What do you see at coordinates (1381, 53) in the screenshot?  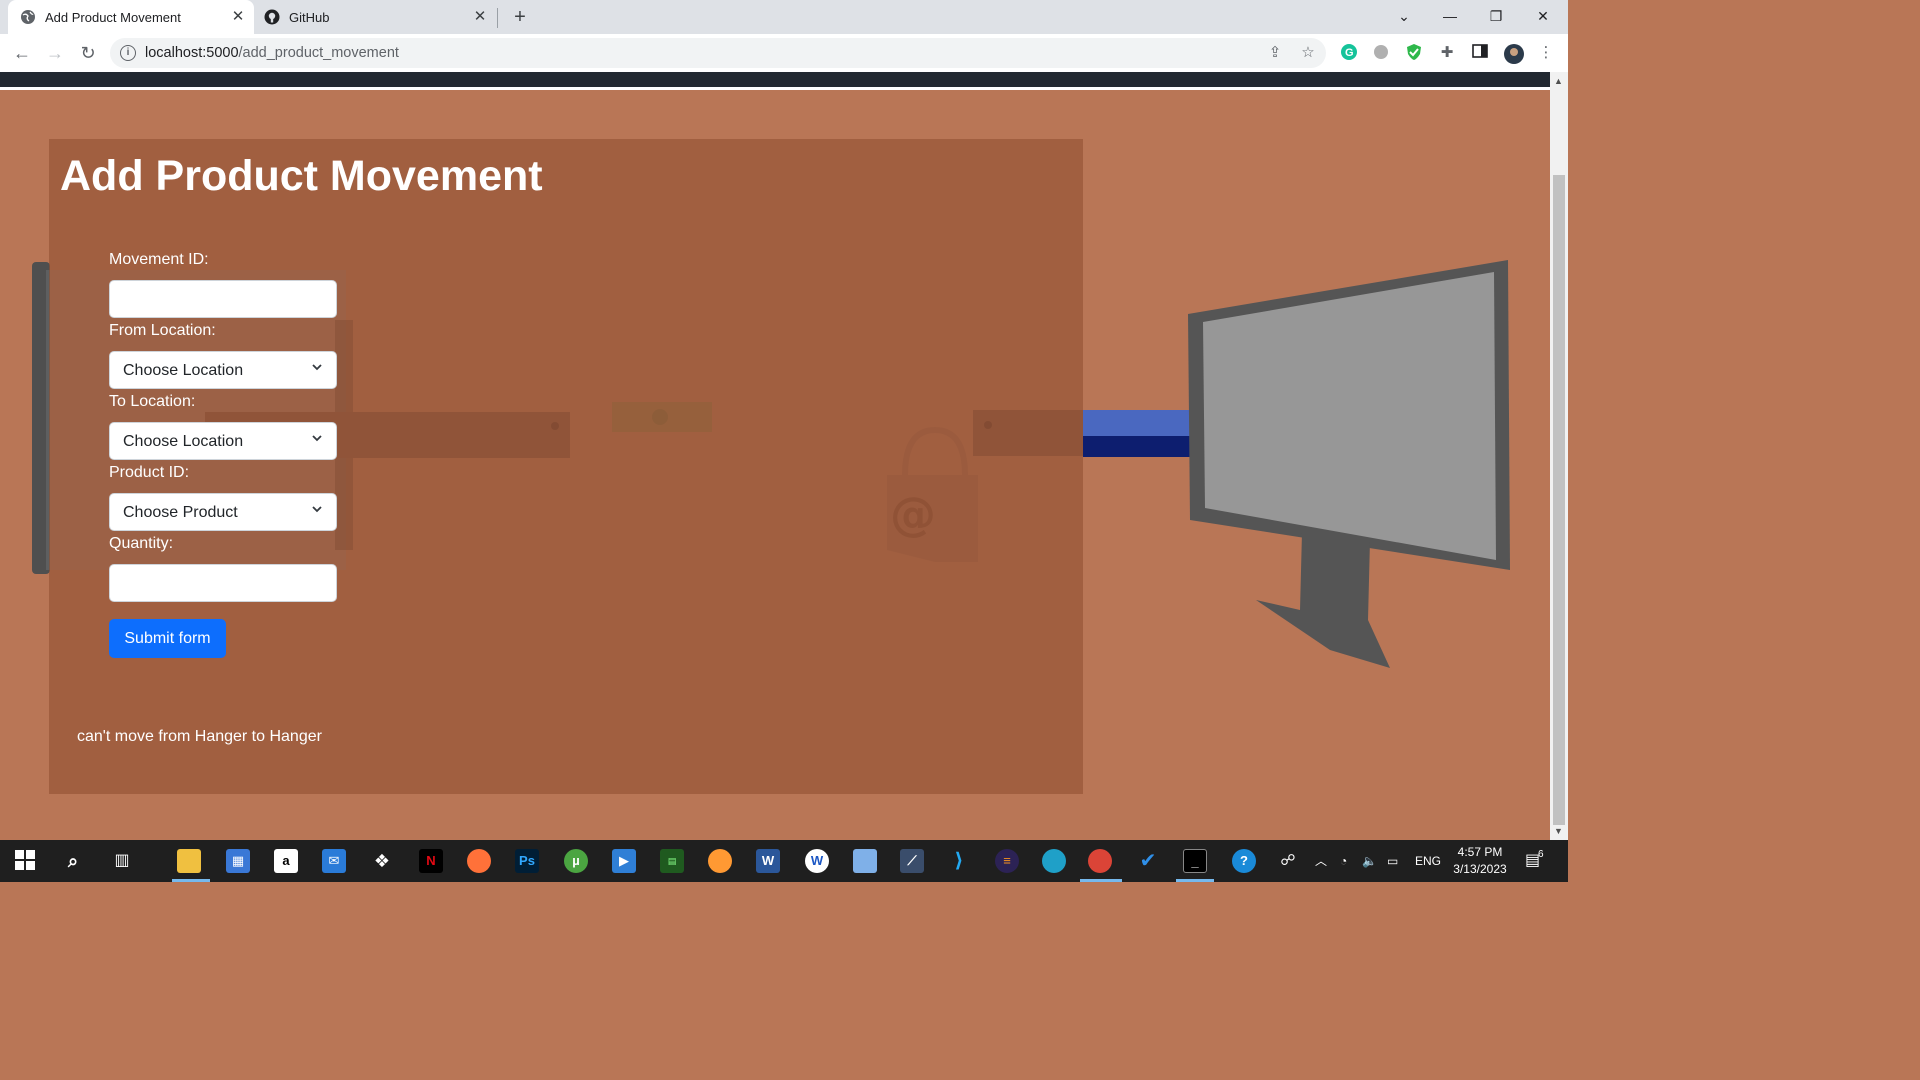 I see `extension-cat-icon` at bounding box center [1381, 53].